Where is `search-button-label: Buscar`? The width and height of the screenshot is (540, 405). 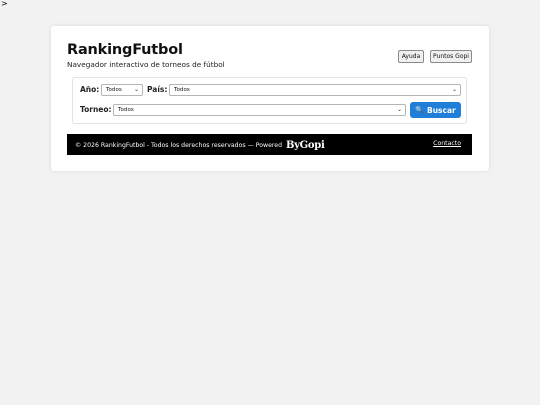
search-button-label: Buscar is located at coordinates (441, 110).